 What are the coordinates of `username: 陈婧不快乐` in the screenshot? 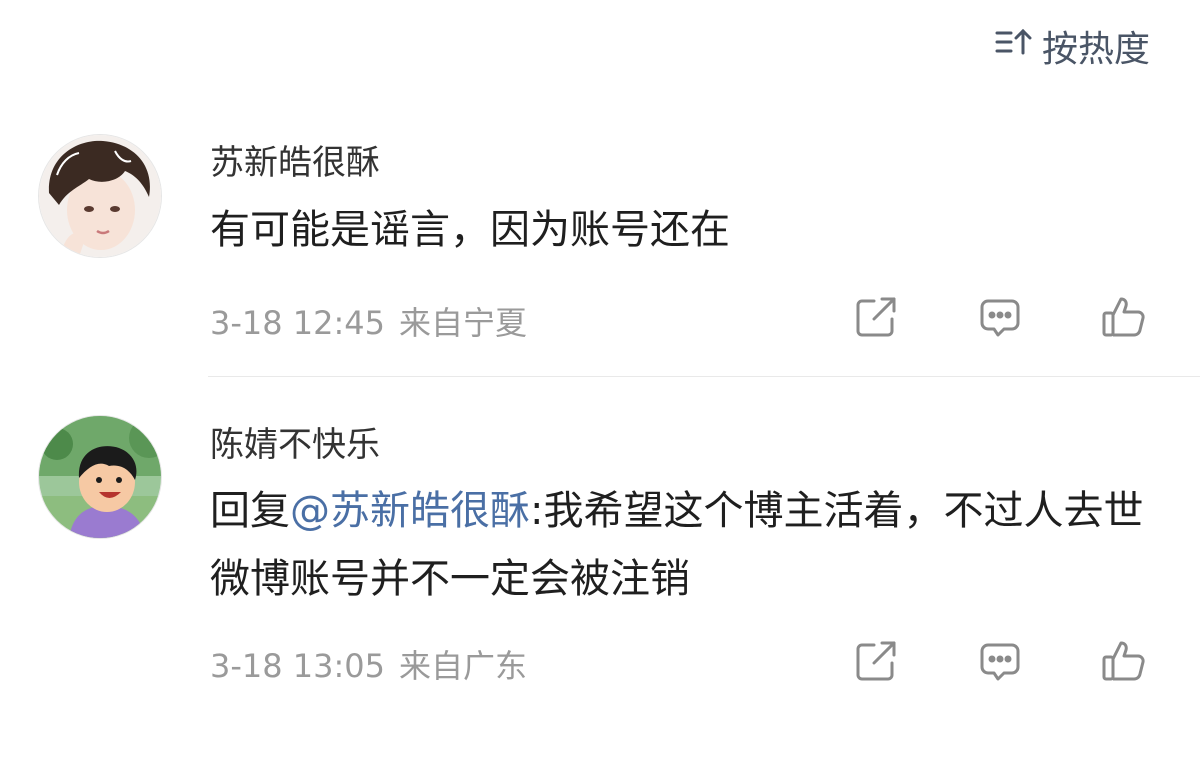 It's located at (295, 441).